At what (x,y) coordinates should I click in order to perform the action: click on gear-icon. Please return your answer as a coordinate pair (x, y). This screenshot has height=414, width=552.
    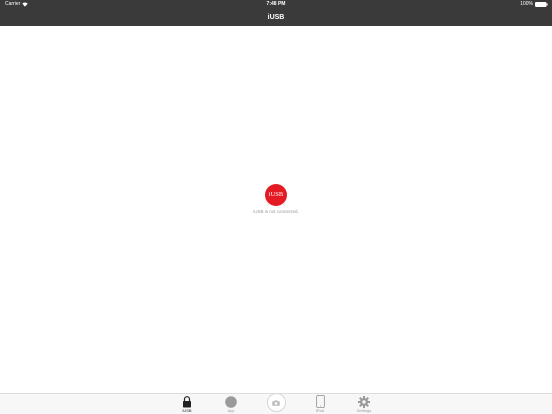
    Looking at the image, I should click on (364, 401).